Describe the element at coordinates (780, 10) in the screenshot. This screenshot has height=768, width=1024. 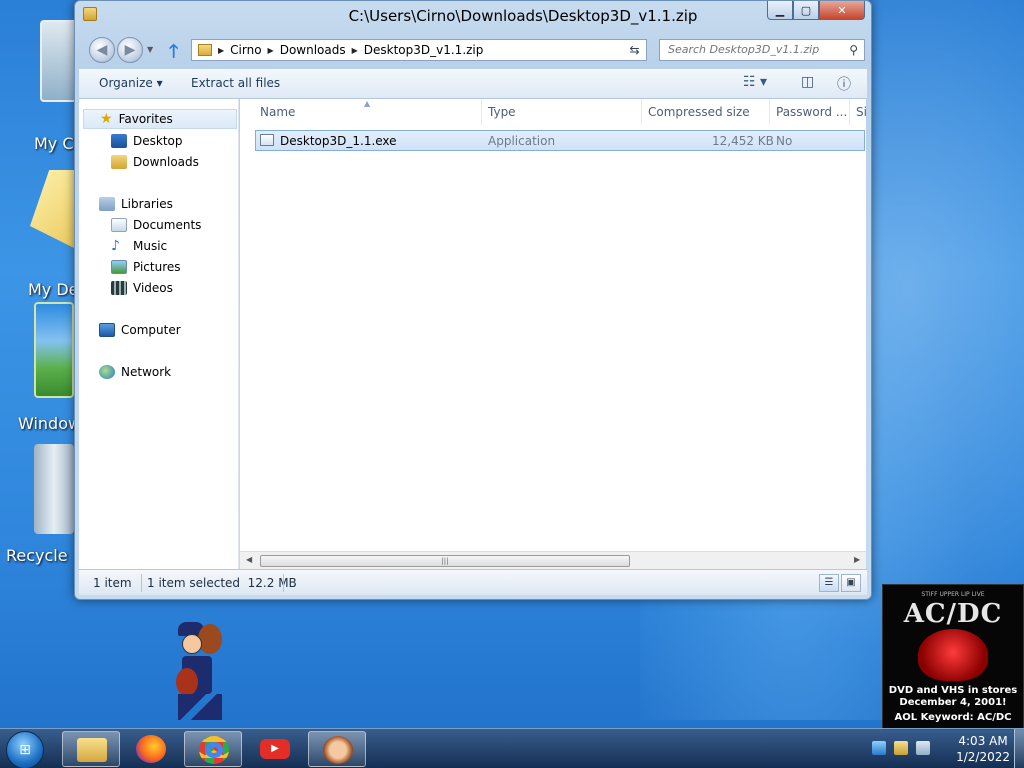
I see `minimize-button: ▁` at that location.